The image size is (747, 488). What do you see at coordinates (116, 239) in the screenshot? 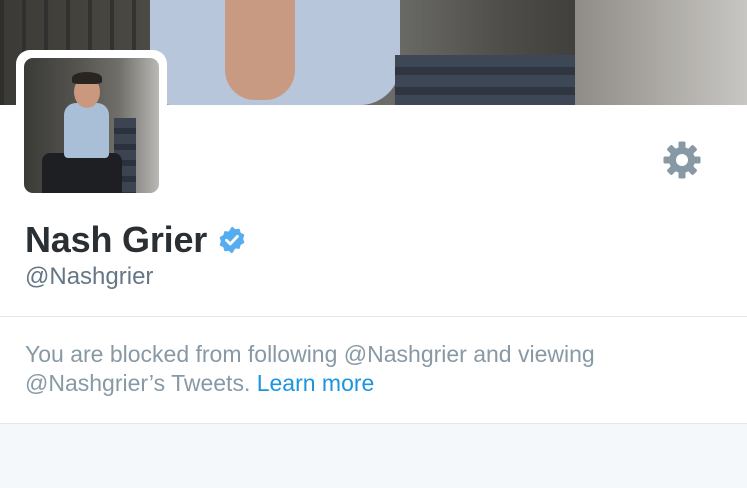
I see `profile-name: Nash Grier` at bounding box center [116, 239].